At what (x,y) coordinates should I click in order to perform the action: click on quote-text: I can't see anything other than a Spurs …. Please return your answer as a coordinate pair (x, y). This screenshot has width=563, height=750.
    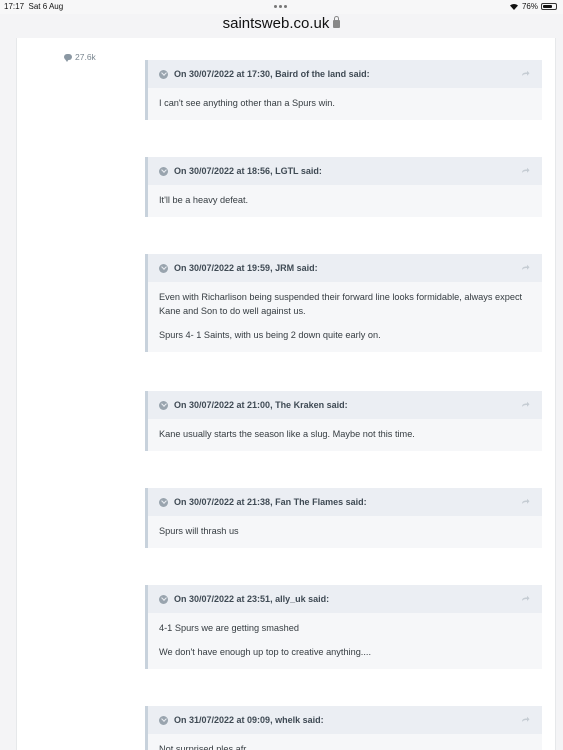
    Looking at the image, I should click on (247, 103).